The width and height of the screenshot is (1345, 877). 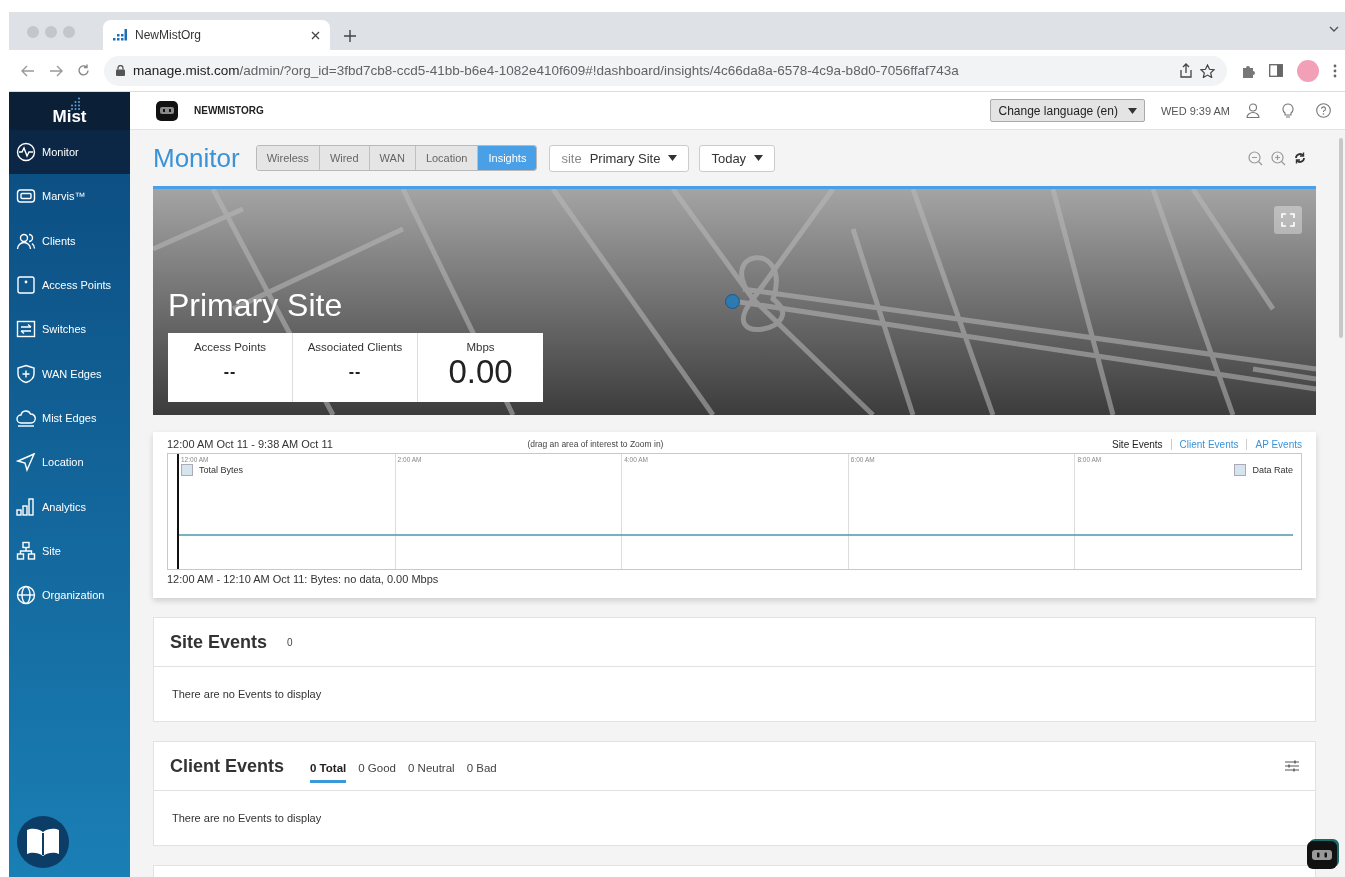 I want to click on bars-logo-icon, so click(x=120, y=35).